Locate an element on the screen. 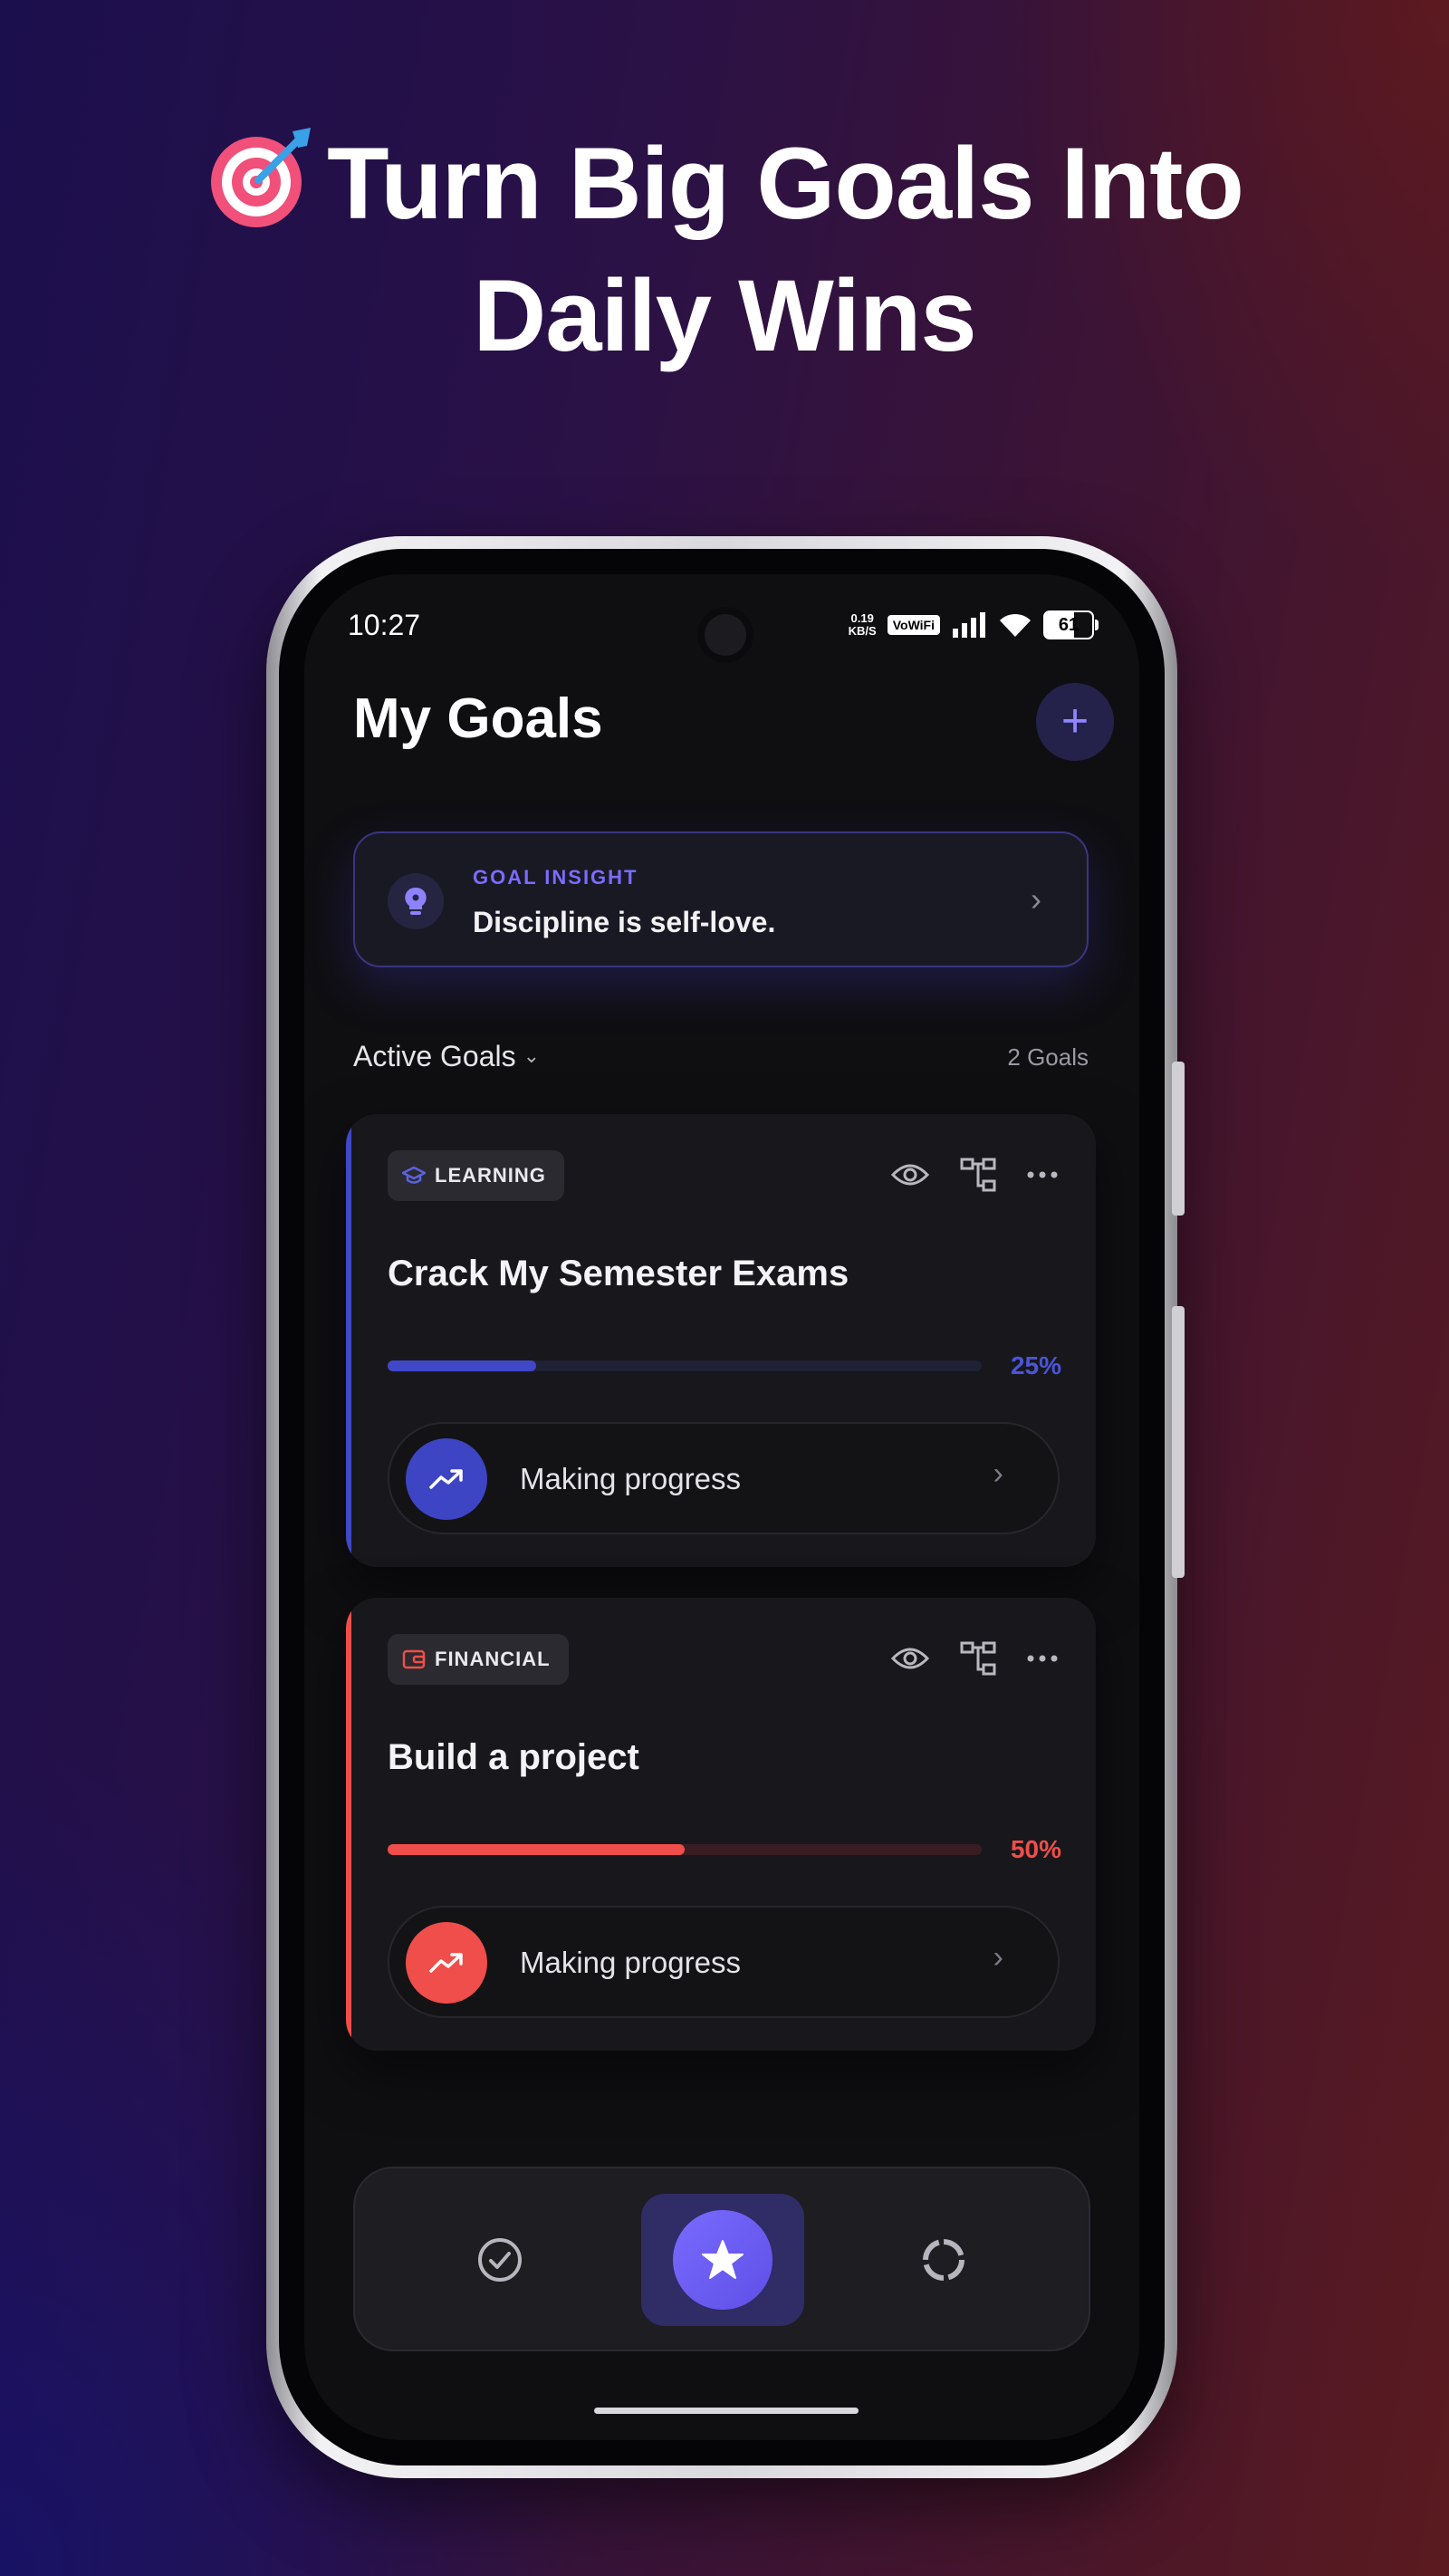  status-time: 10:27 is located at coordinates (384, 625).